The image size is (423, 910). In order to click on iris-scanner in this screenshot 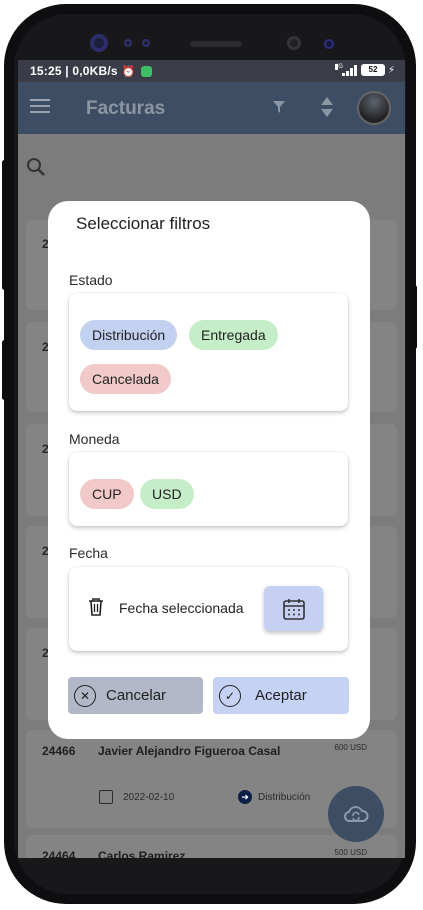, I will do `click(294, 43)`.